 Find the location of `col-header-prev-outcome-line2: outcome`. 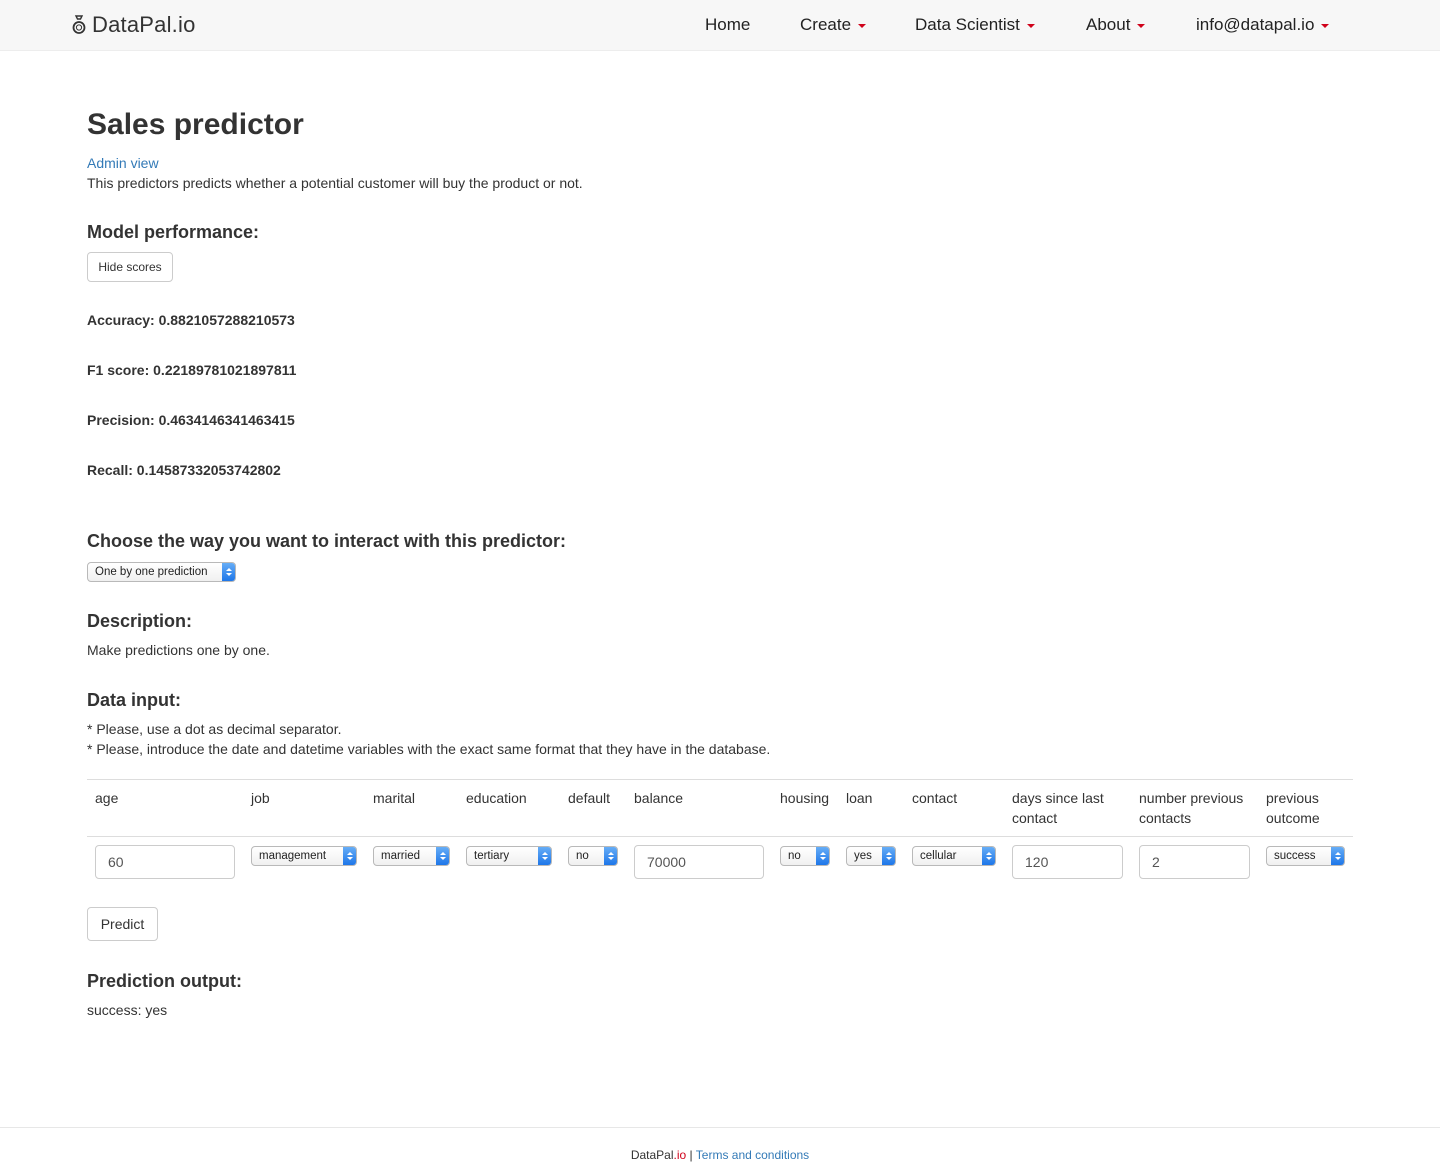

col-header-prev-outcome-line2: outcome is located at coordinates (1293, 818).